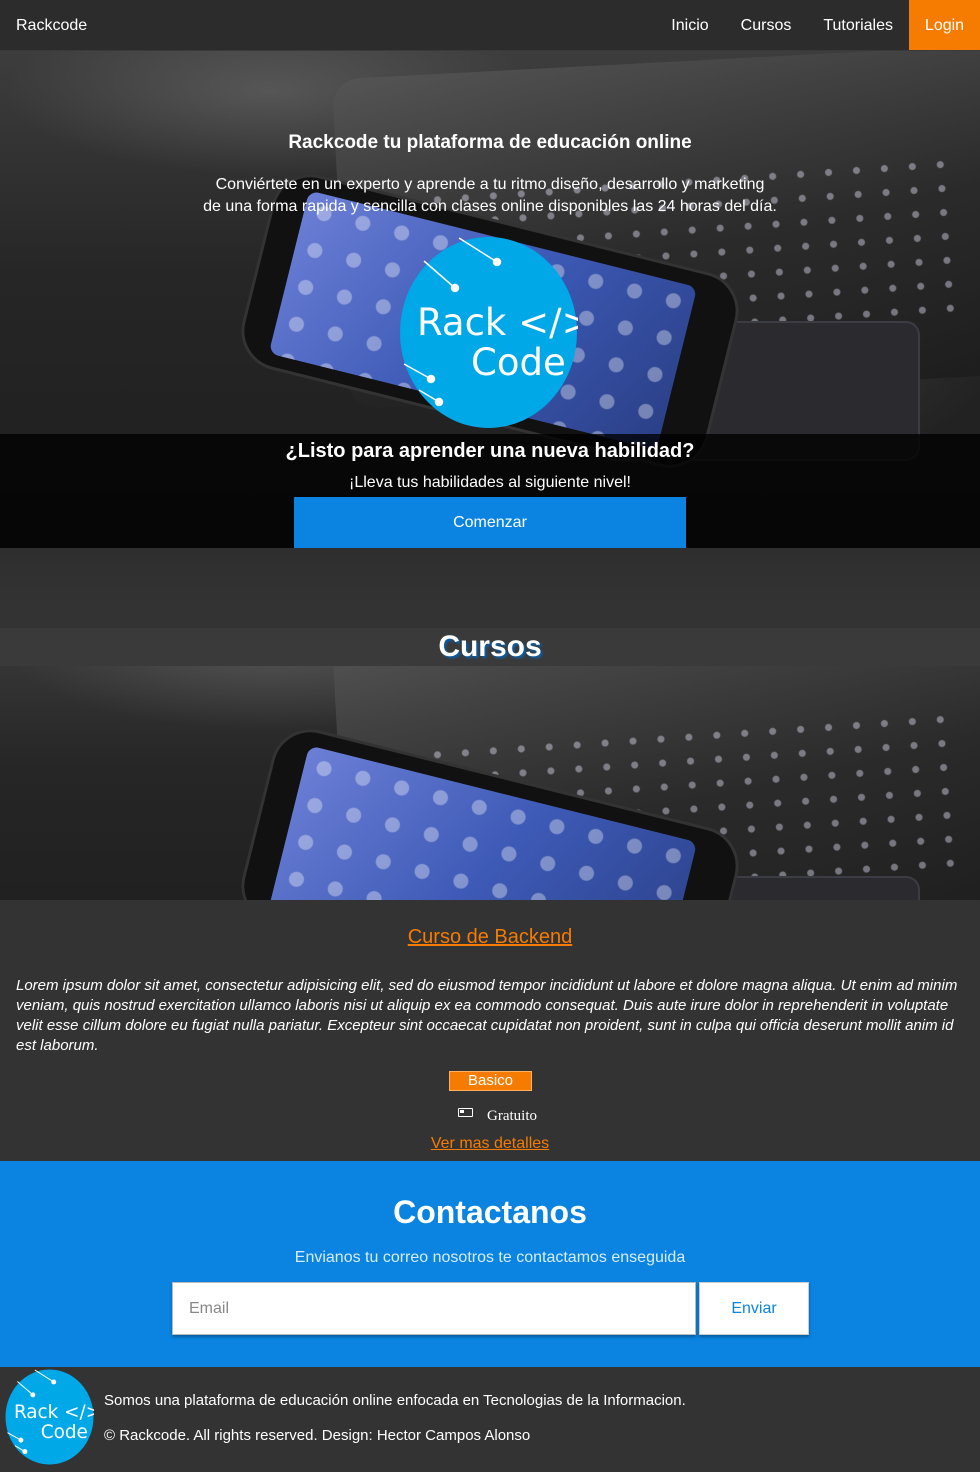 The width and height of the screenshot is (980, 1472). I want to click on money-icon, so click(465, 1112).